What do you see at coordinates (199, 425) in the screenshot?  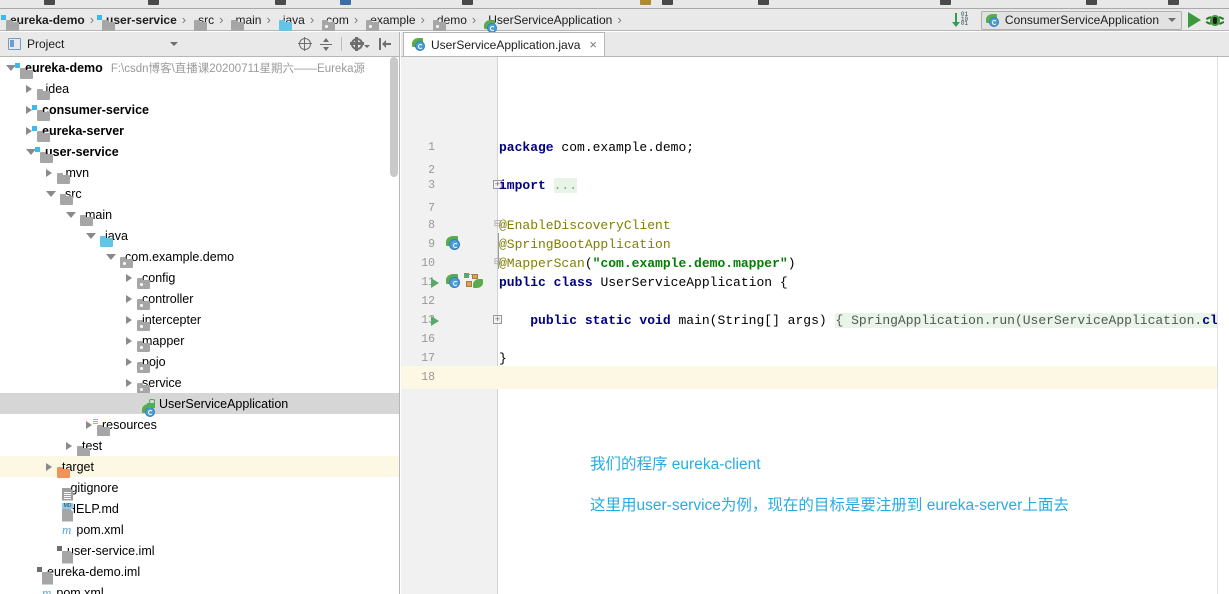 I see `tree-node-resources: resources` at bounding box center [199, 425].